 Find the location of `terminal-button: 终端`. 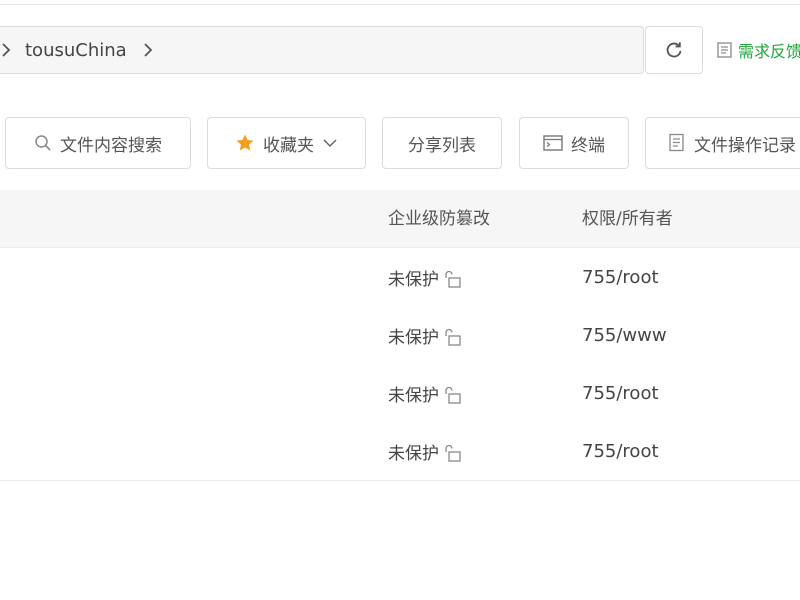

terminal-button: 终端 is located at coordinates (574, 143).